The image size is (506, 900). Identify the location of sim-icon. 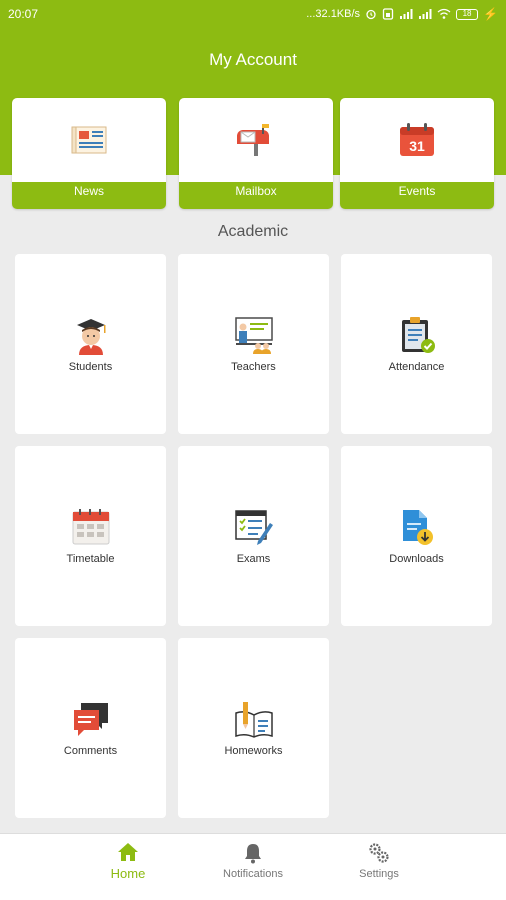
(388, 14).